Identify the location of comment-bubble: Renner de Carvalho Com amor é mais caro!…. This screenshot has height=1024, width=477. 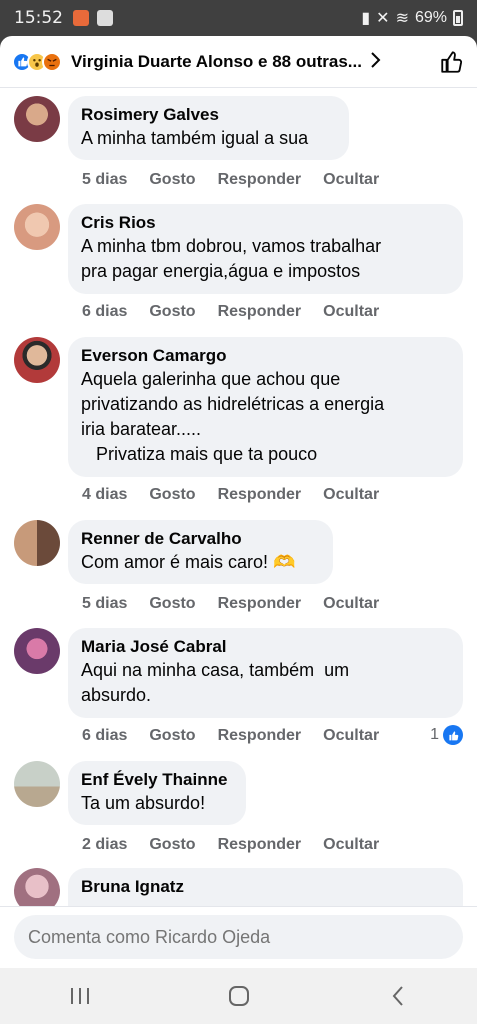
(200, 552).